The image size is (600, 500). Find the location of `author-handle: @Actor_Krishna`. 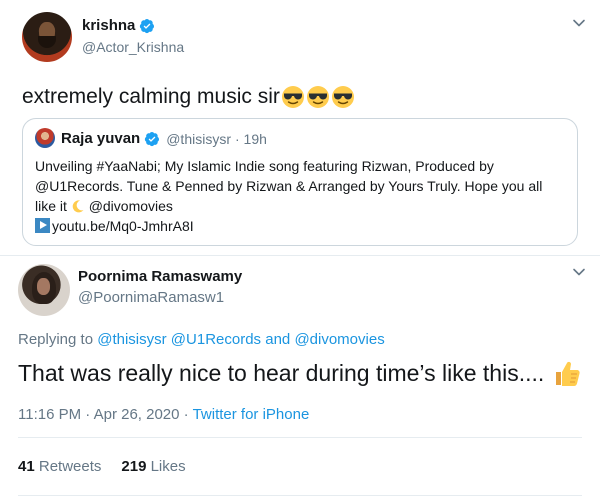

author-handle: @Actor_Krishna is located at coordinates (133, 47).